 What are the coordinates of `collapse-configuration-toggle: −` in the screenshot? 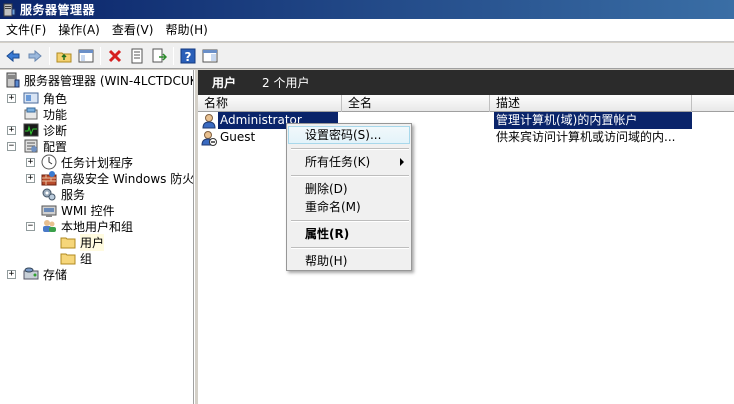 It's located at (11, 146).